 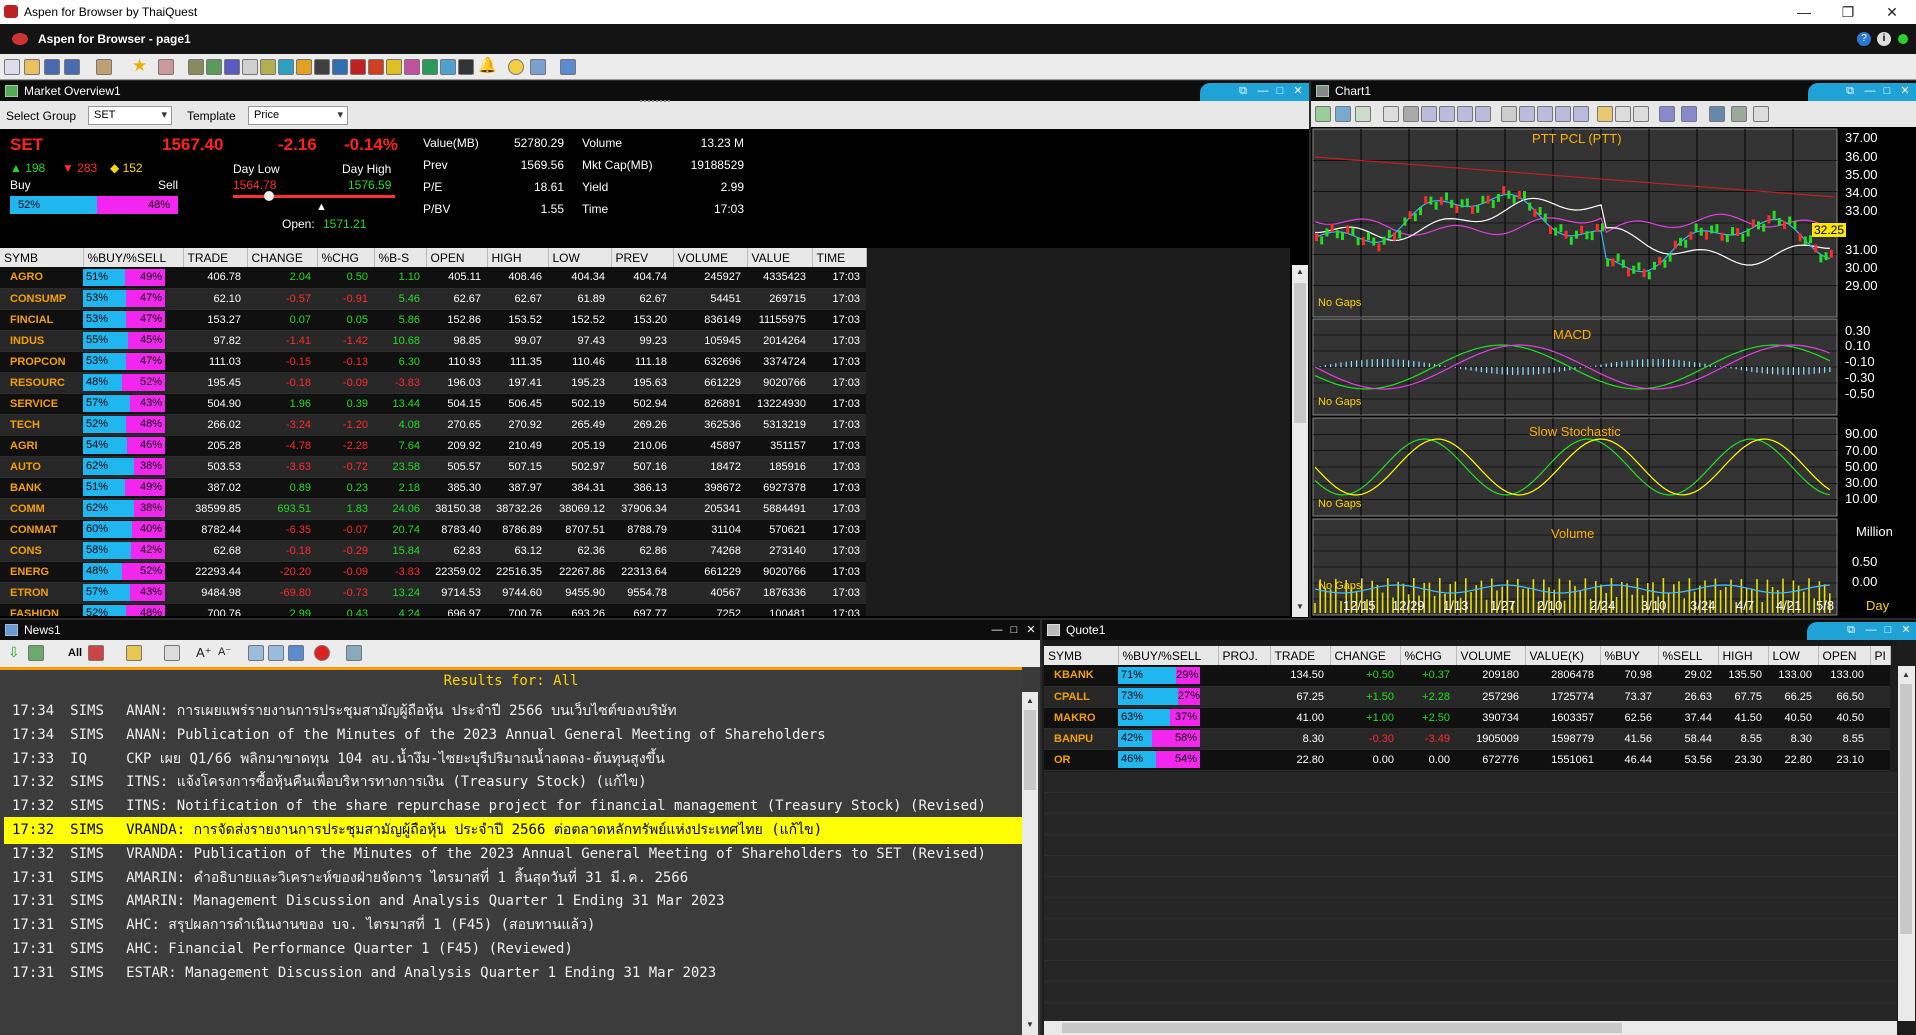 I want to click on symbol-cell: CPALL, so click(x=1081, y=697).